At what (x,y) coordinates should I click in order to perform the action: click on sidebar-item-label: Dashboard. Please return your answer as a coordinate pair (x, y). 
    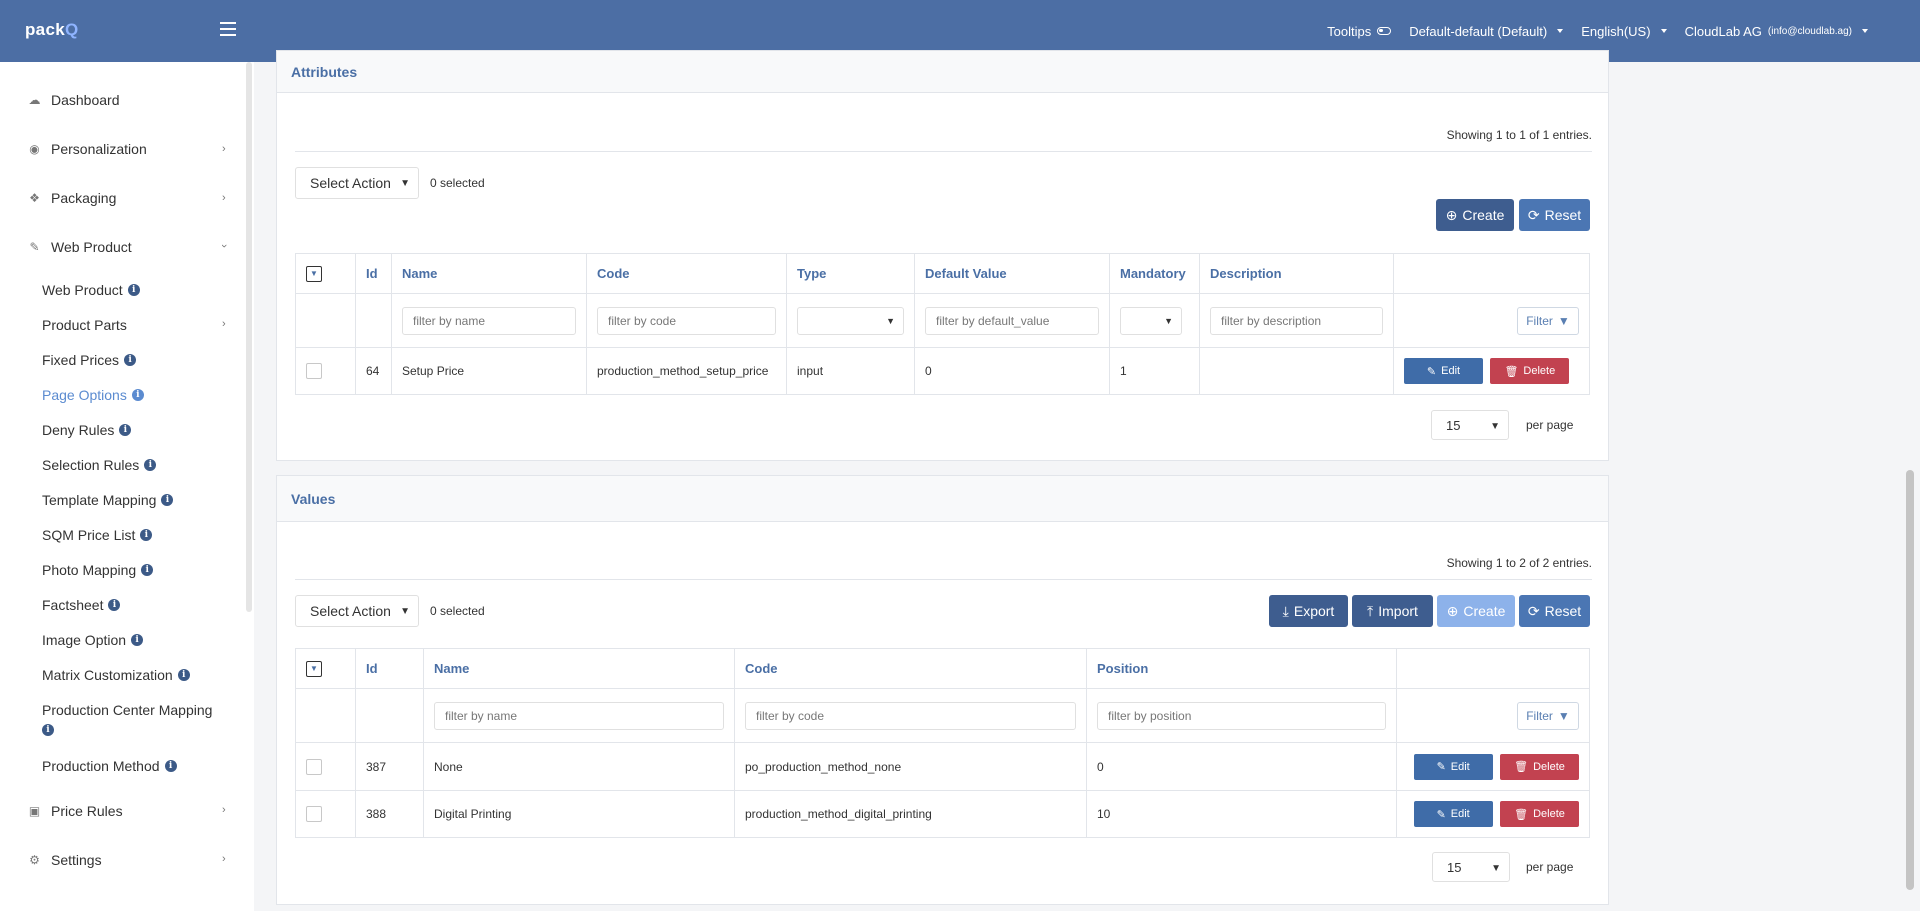
    Looking at the image, I should click on (85, 100).